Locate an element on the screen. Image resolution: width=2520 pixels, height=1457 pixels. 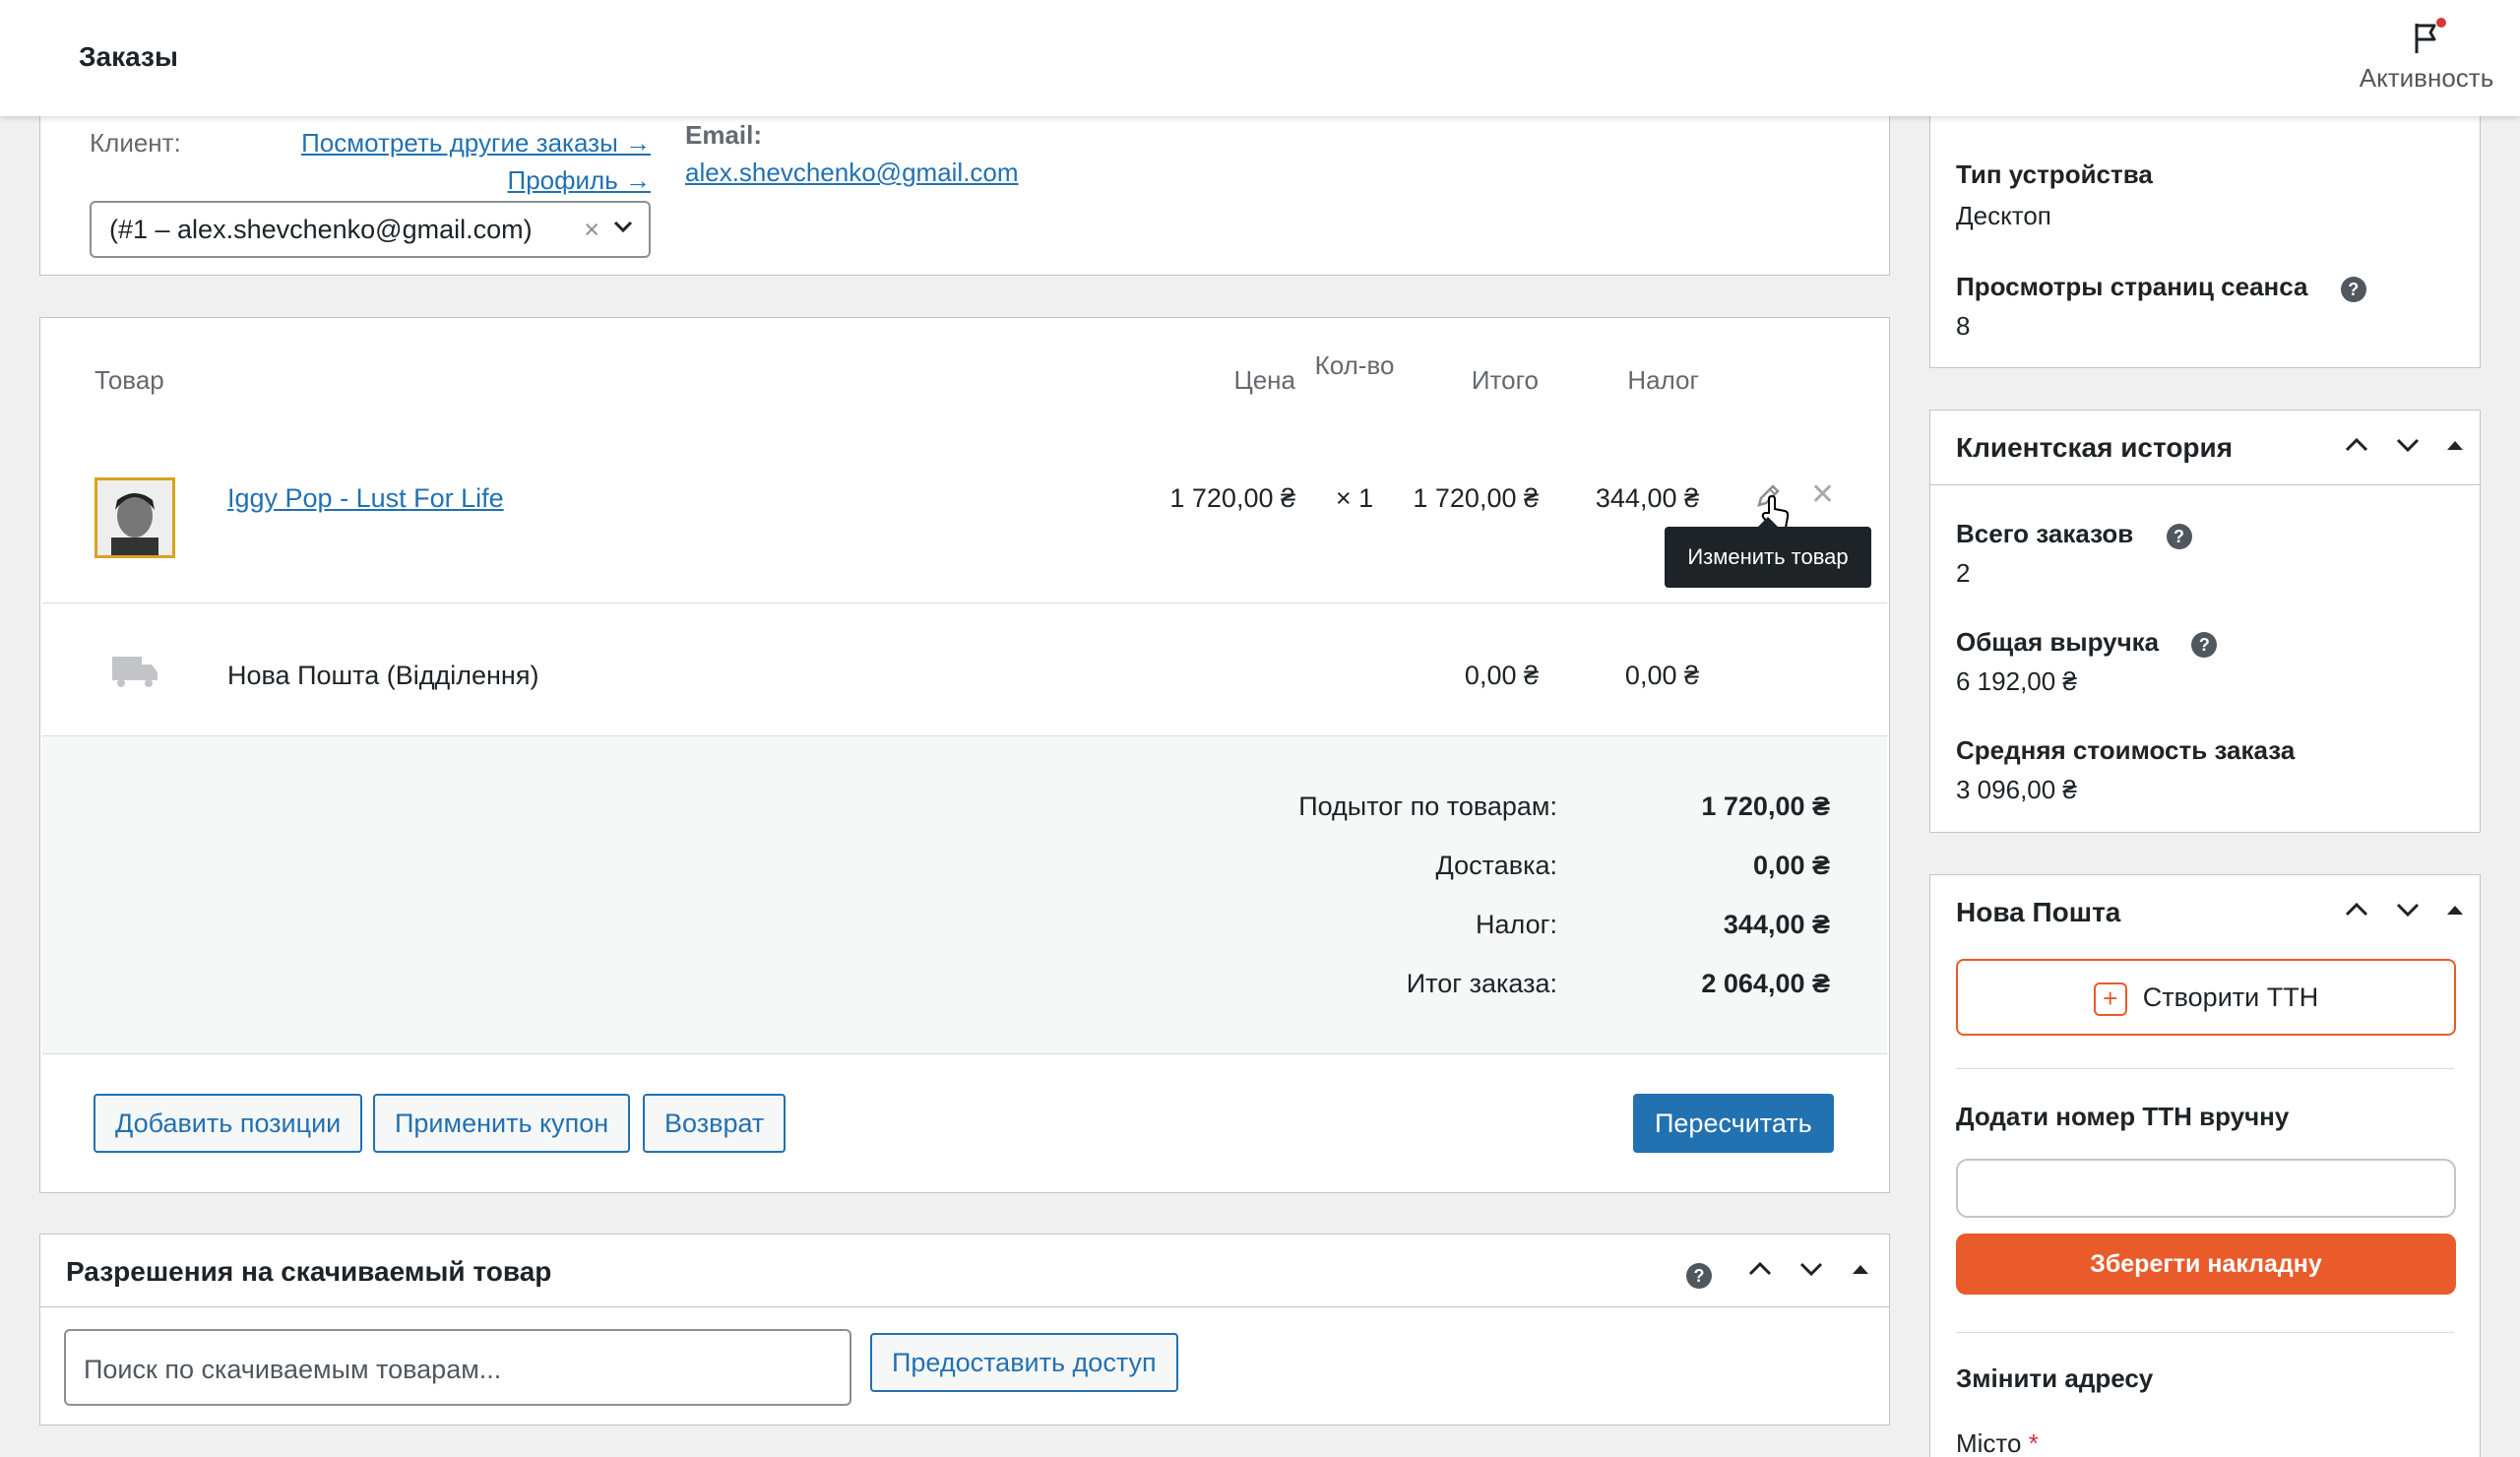
customer-history-header: Клиентская история is located at coordinates (2205, 448).